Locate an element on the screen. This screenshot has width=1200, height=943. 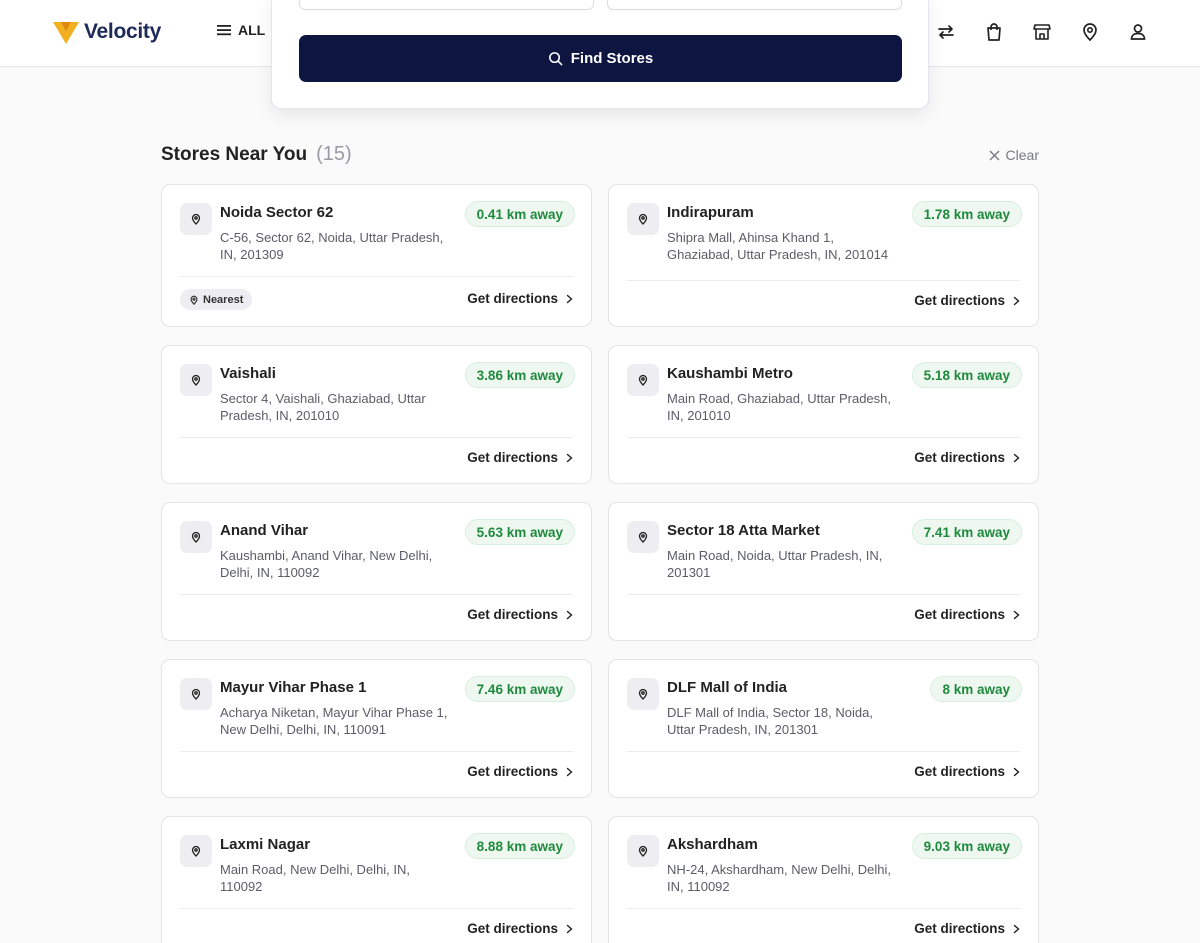
results-count: (15) is located at coordinates (334, 154).